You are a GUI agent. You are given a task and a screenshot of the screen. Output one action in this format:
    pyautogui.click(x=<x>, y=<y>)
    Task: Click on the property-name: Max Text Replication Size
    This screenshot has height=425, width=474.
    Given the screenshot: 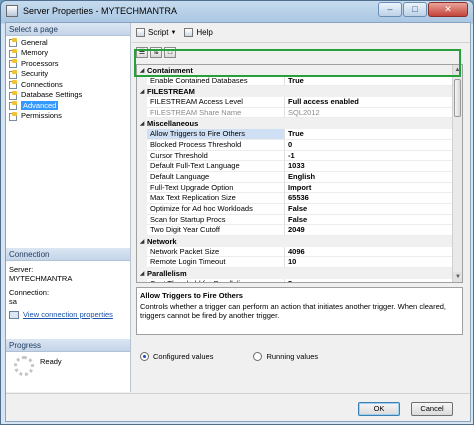 What is the action you would take?
    pyautogui.click(x=216, y=198)
    